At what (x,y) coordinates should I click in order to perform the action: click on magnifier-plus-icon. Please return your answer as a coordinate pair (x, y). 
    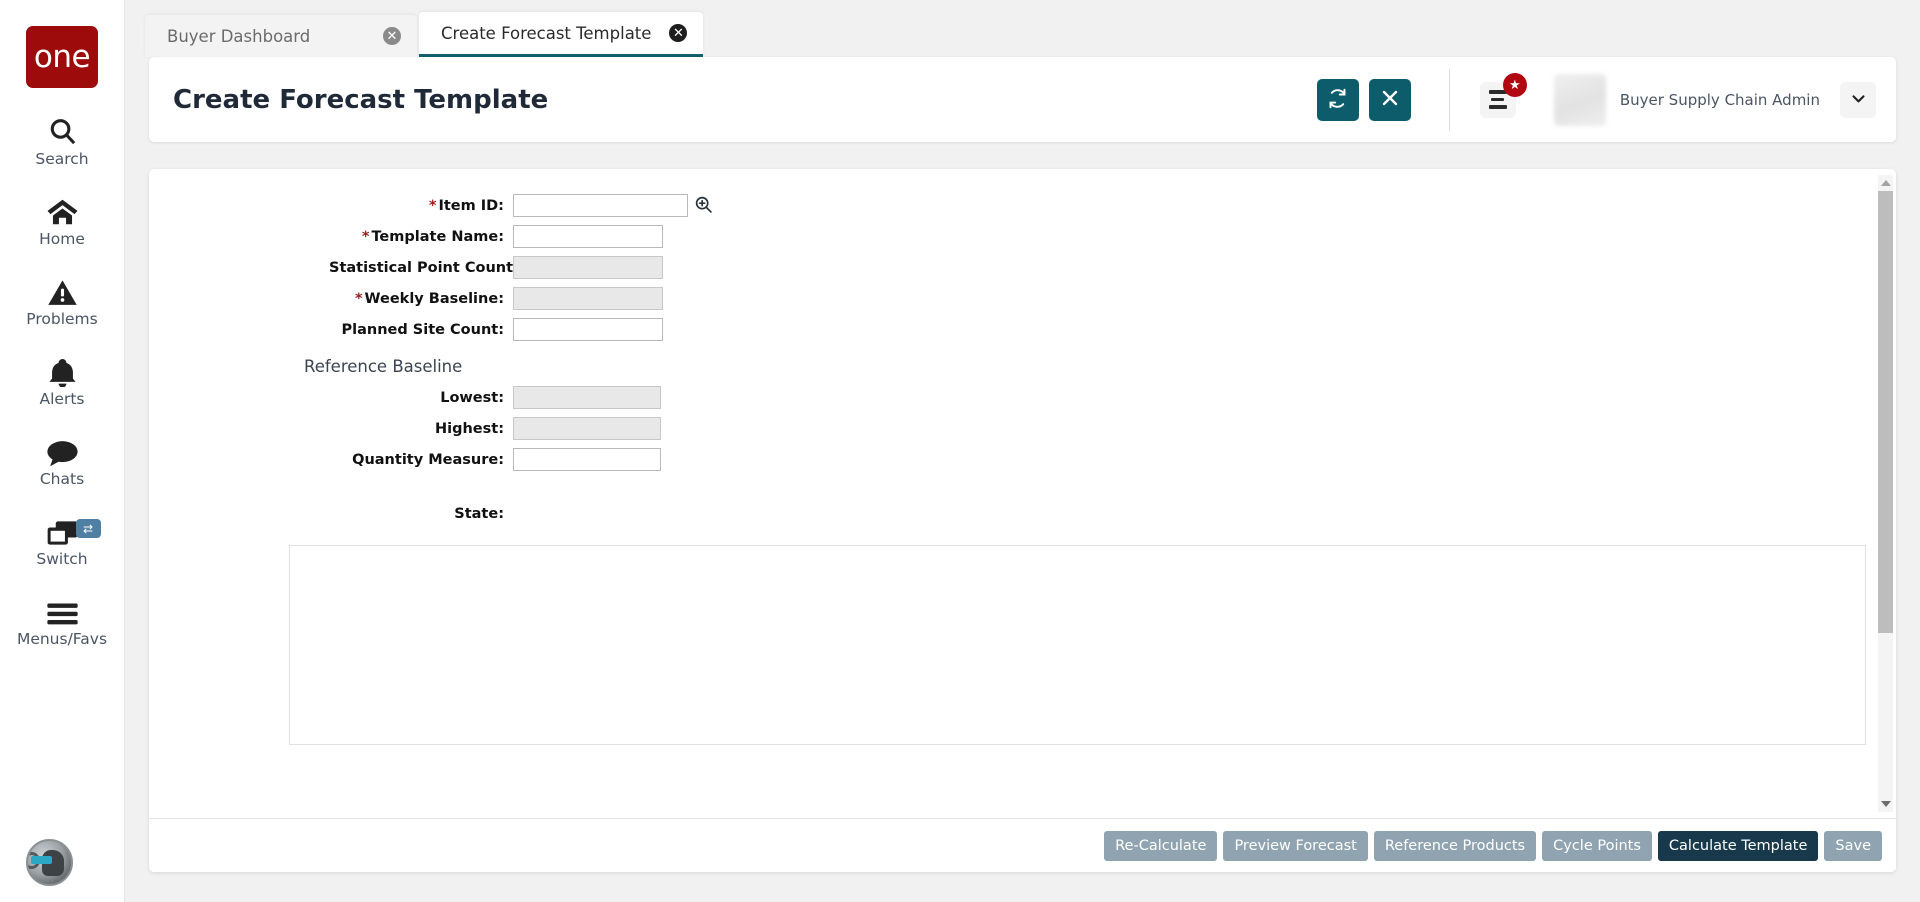
    Looking at the image, I should click on (703, 206).